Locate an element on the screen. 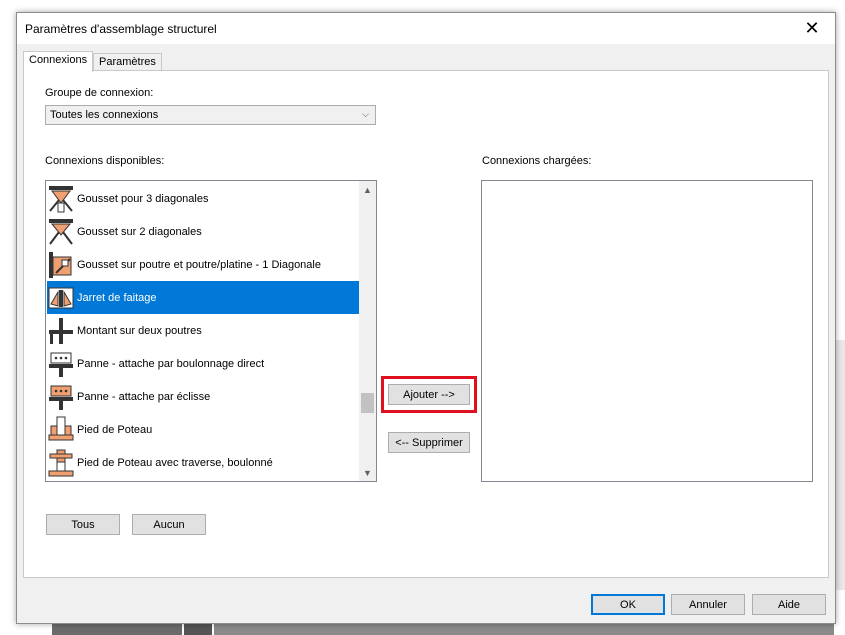  tab-connexions: Connexions is located at coordinates (58, 61).